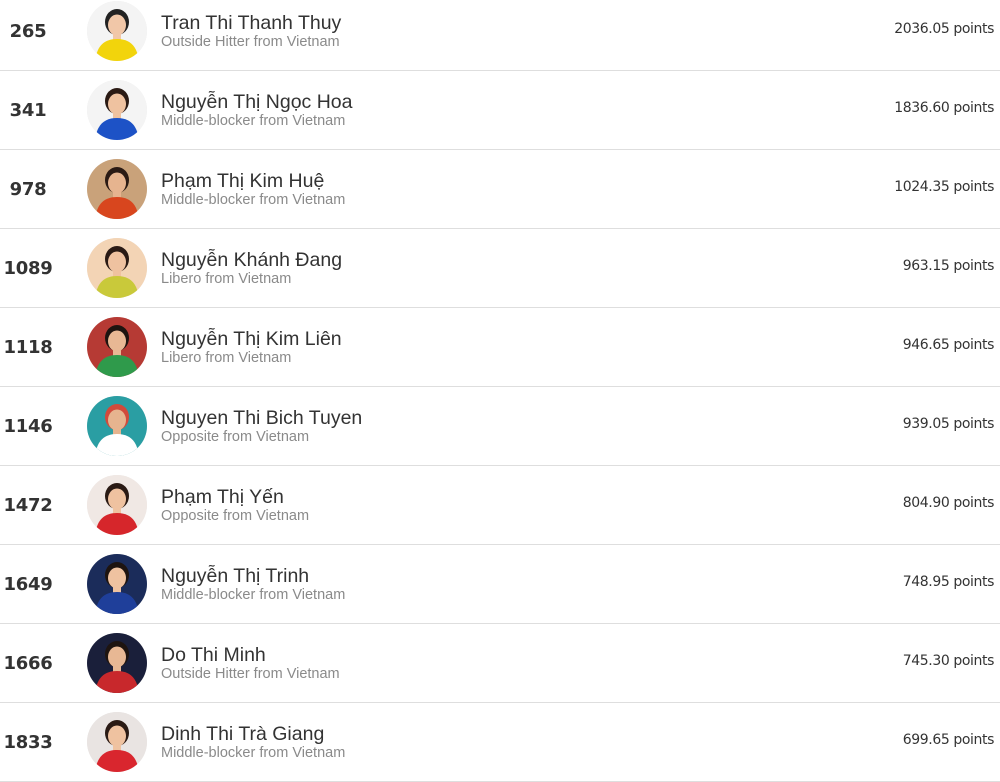  I want to click on player-name: Tran Thi Thanh Thuy, so click(251, 23).